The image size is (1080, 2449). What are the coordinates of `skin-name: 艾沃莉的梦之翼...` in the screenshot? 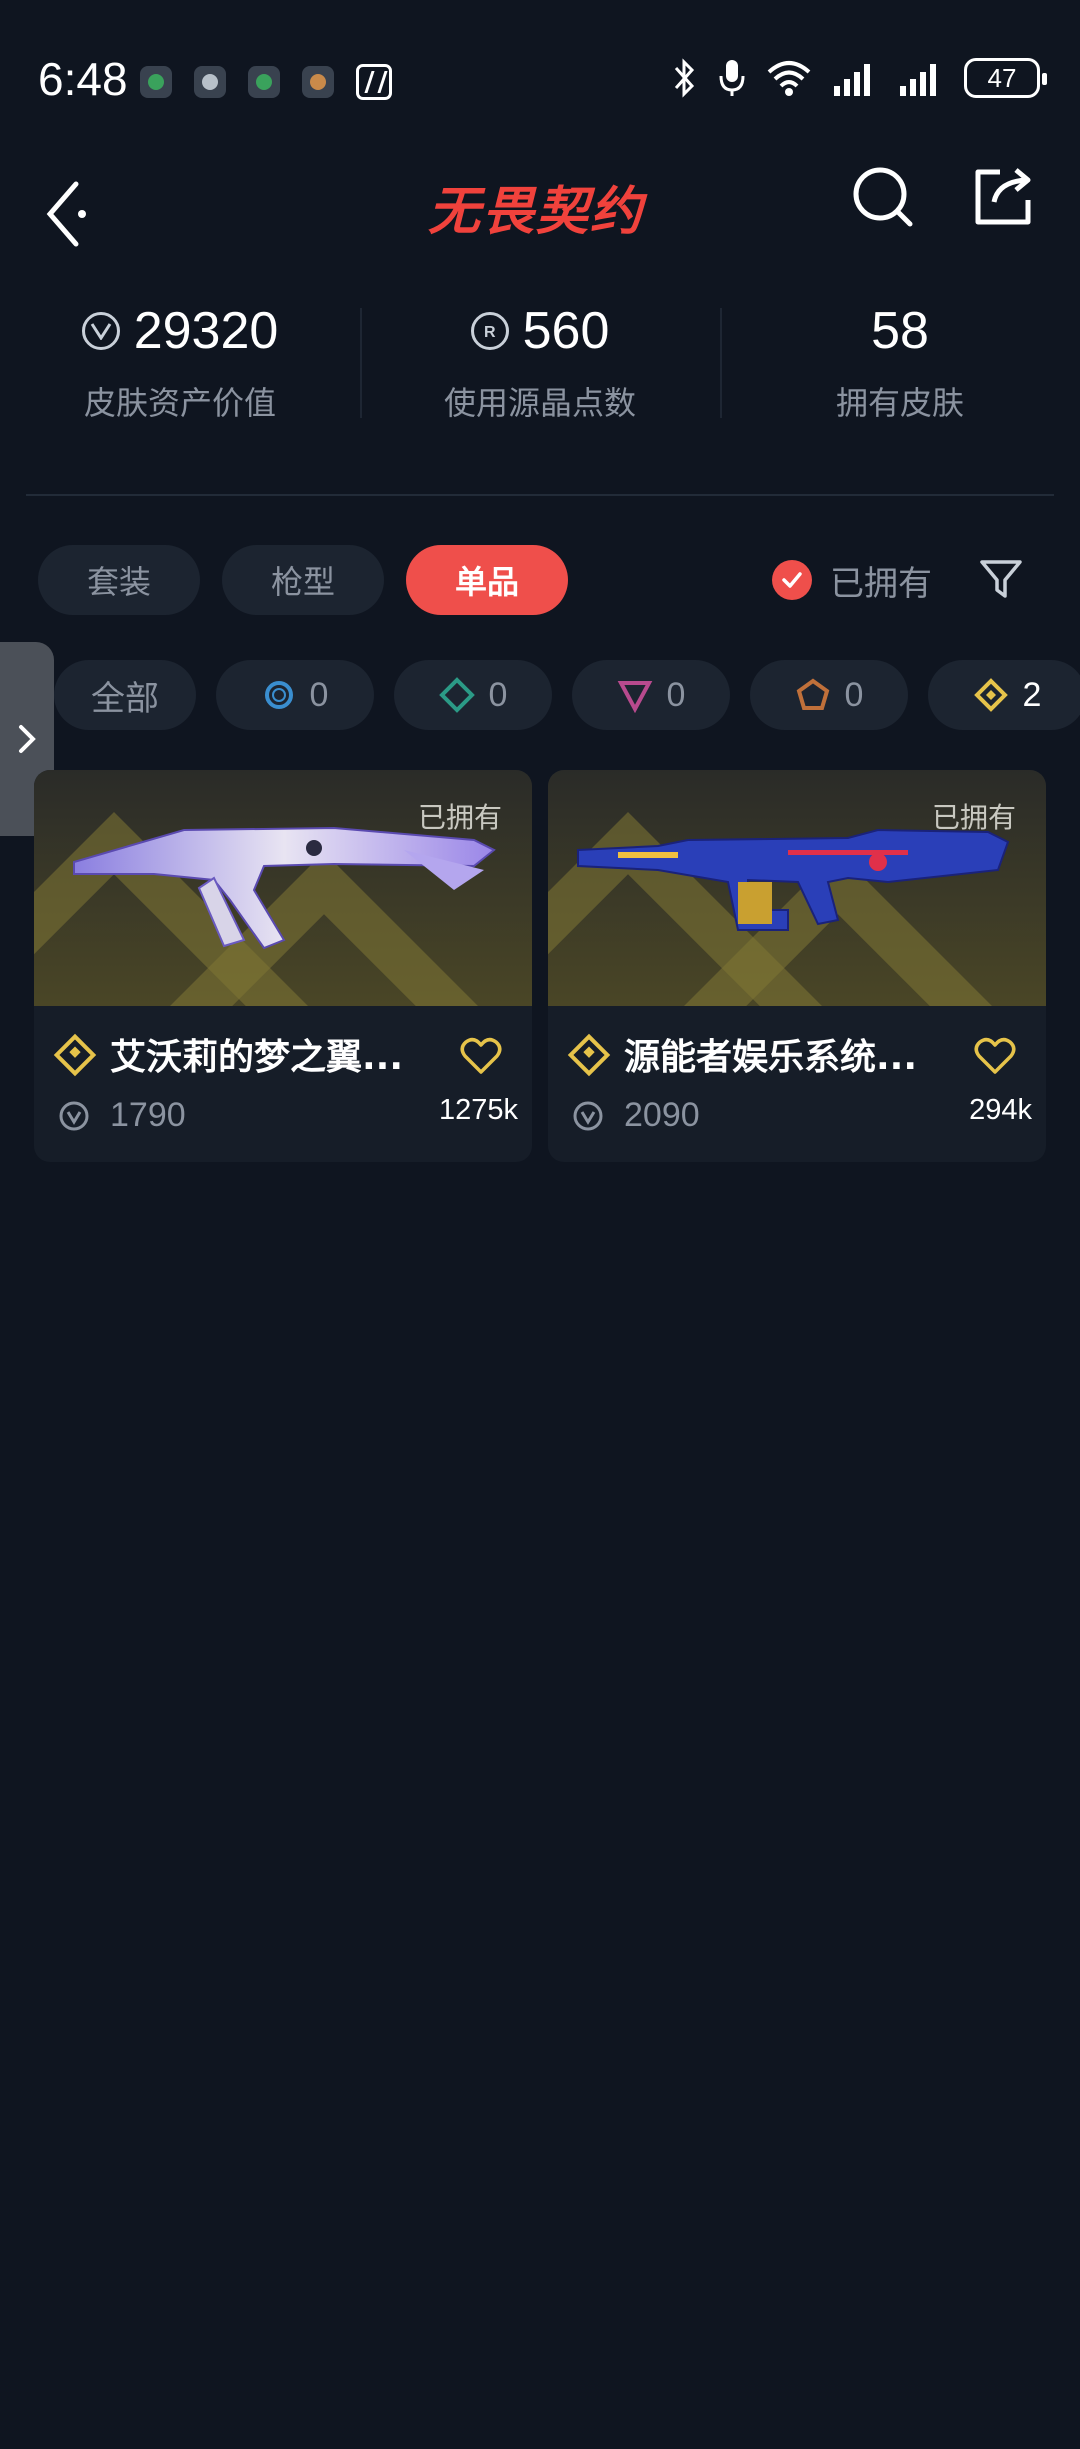 It's located at (257, 1057).